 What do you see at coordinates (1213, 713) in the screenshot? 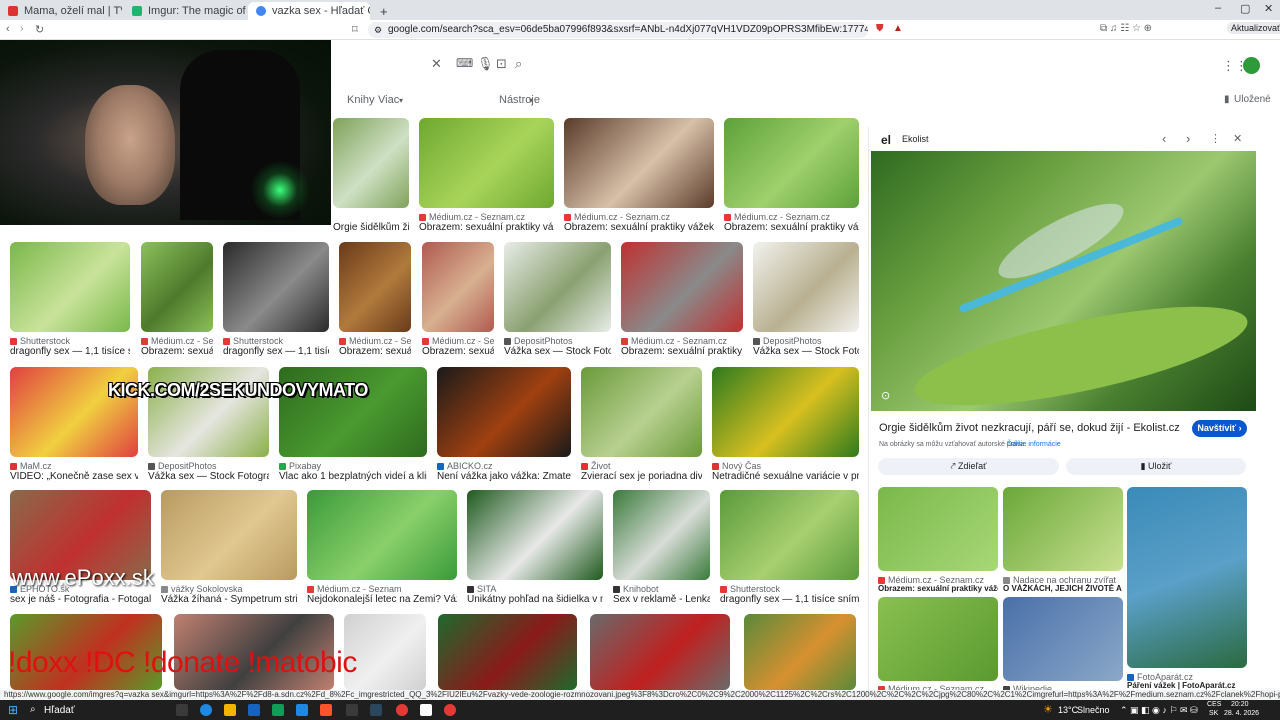
I see `lang-indicator-2: SK` at bounding box center [1213, 713].